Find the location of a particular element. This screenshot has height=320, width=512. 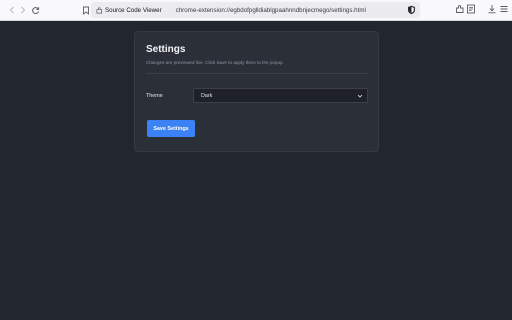

site-name: Source Code Viewer is located at coordinates (133, 10).